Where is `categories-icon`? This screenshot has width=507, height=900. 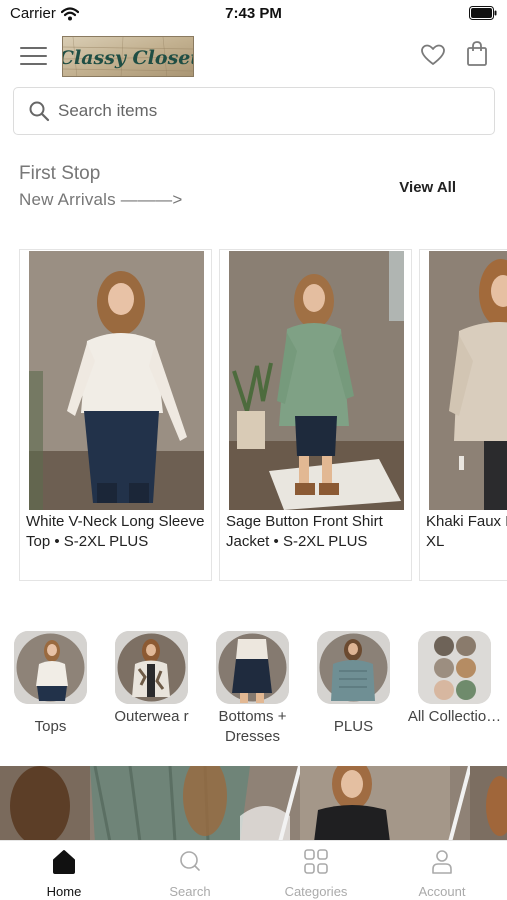
categories-icon is located at coordinates (316, 861).